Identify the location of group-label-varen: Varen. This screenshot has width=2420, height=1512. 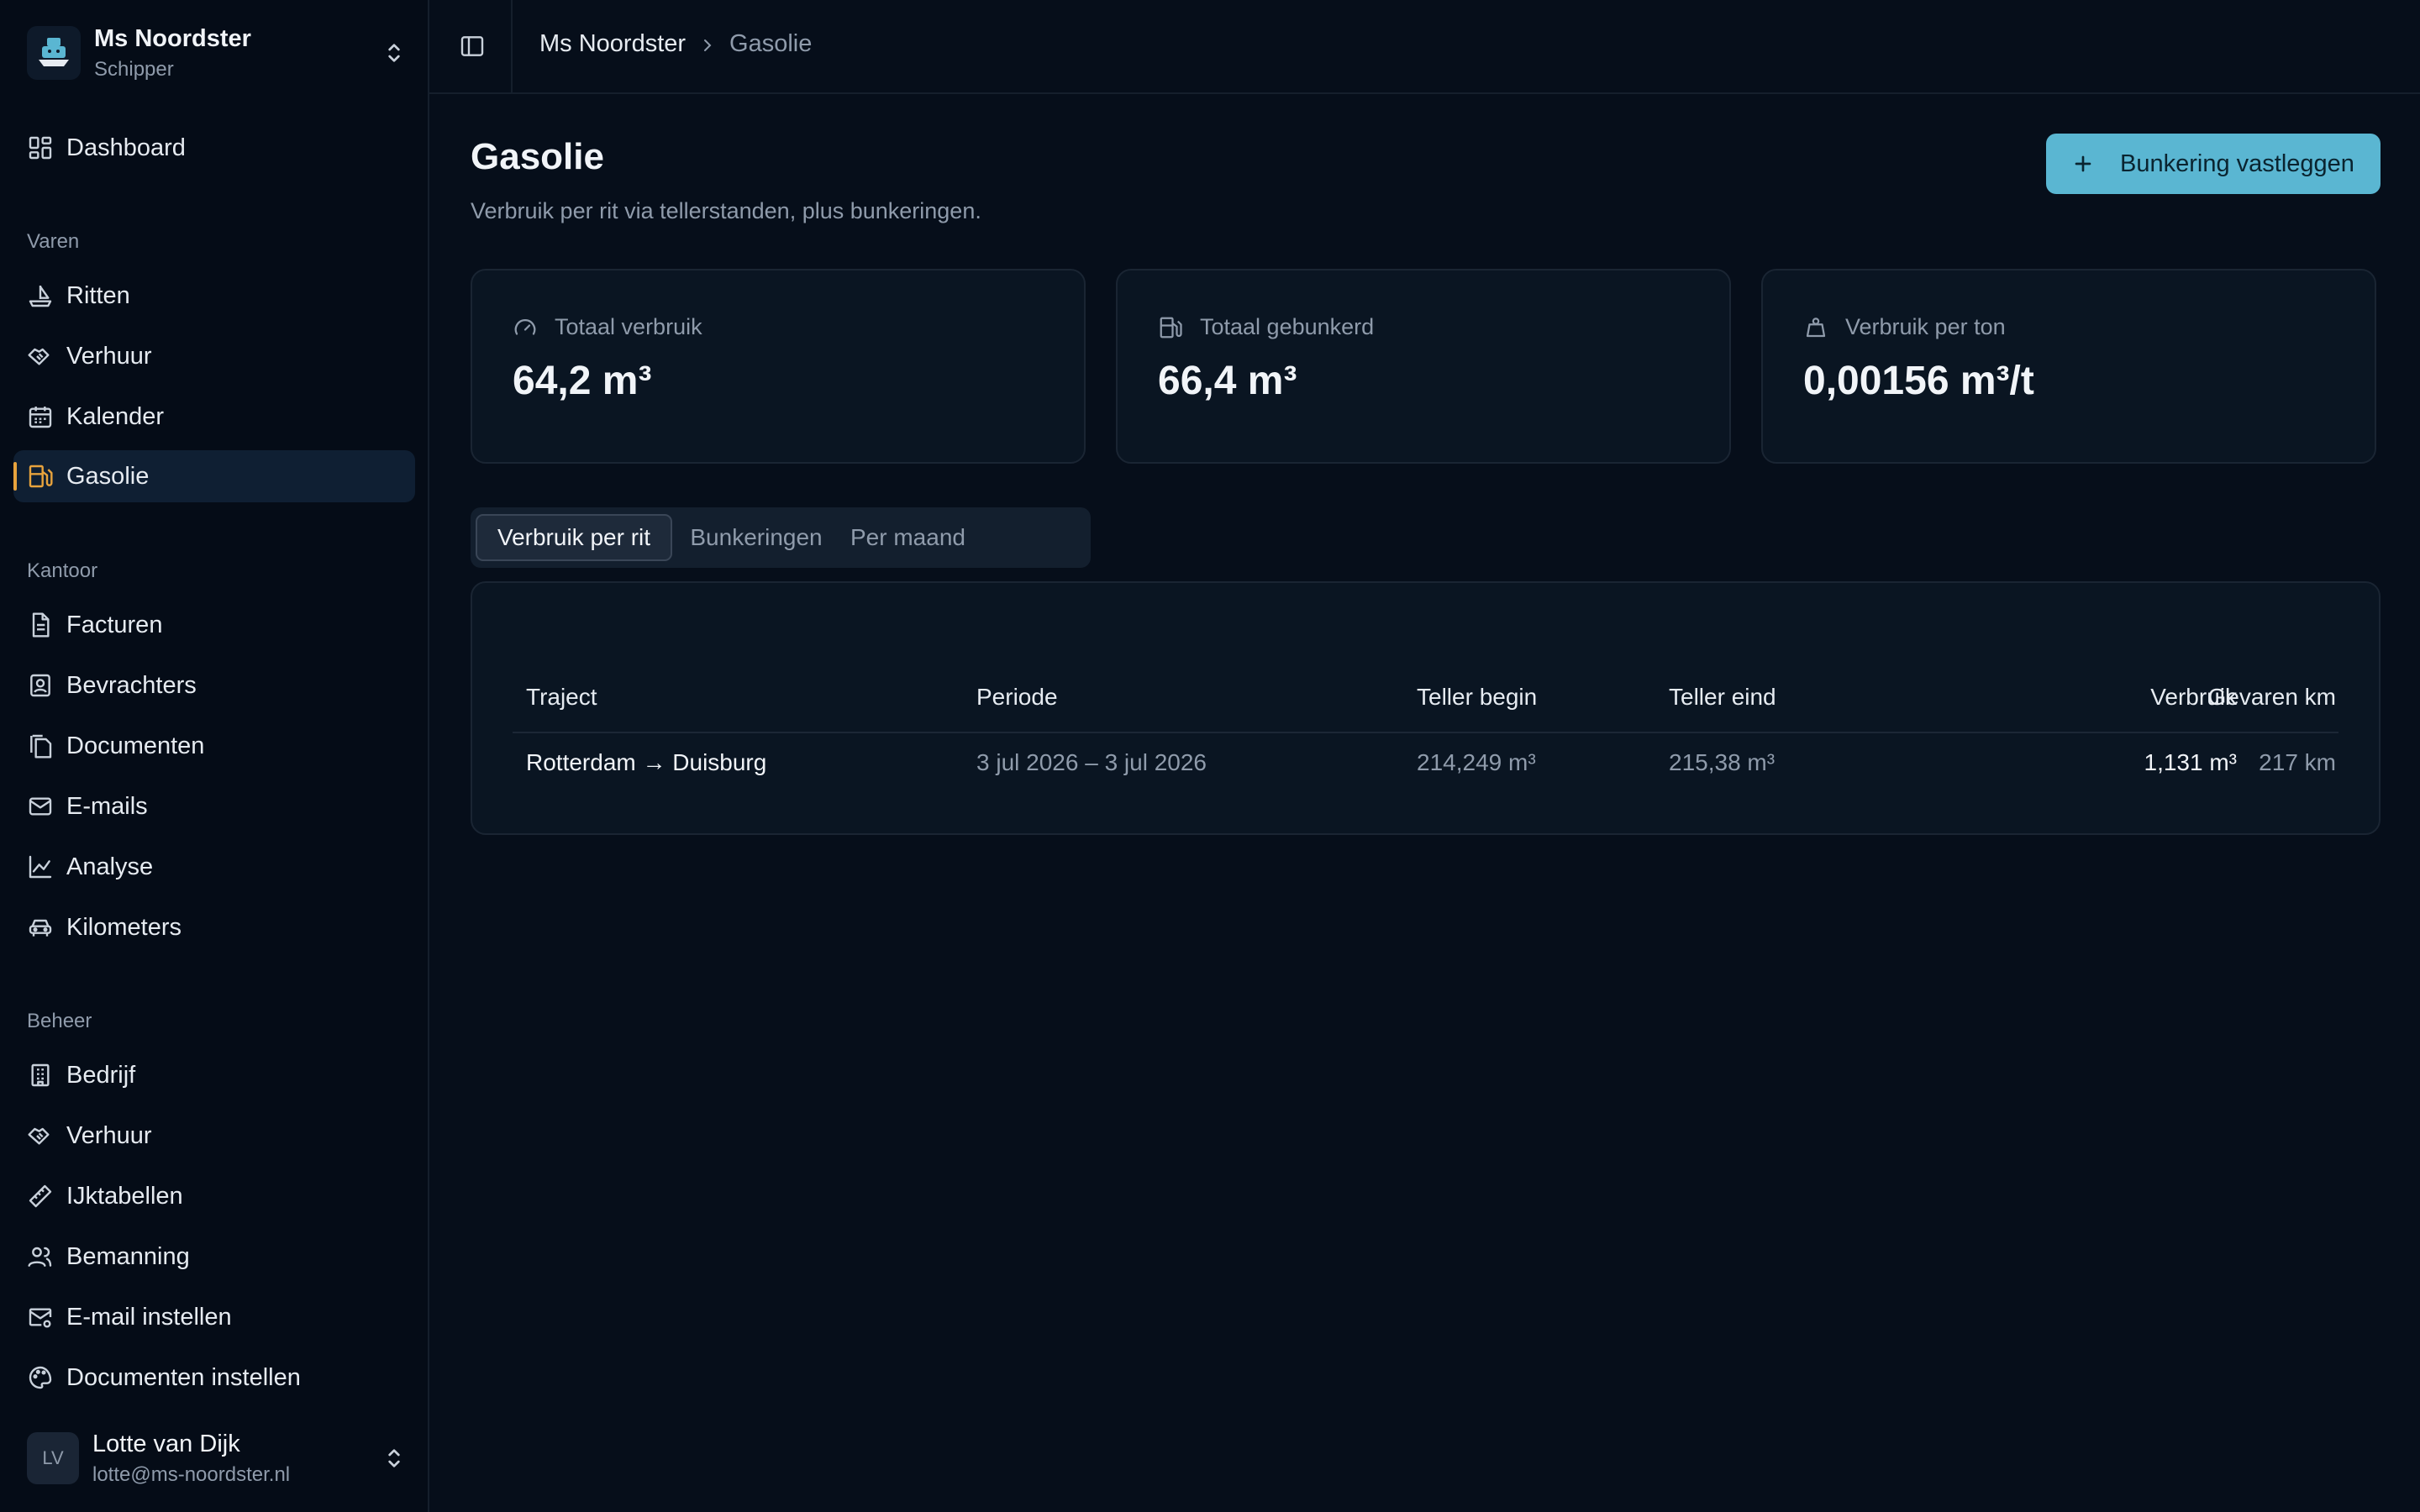
(53, 241).